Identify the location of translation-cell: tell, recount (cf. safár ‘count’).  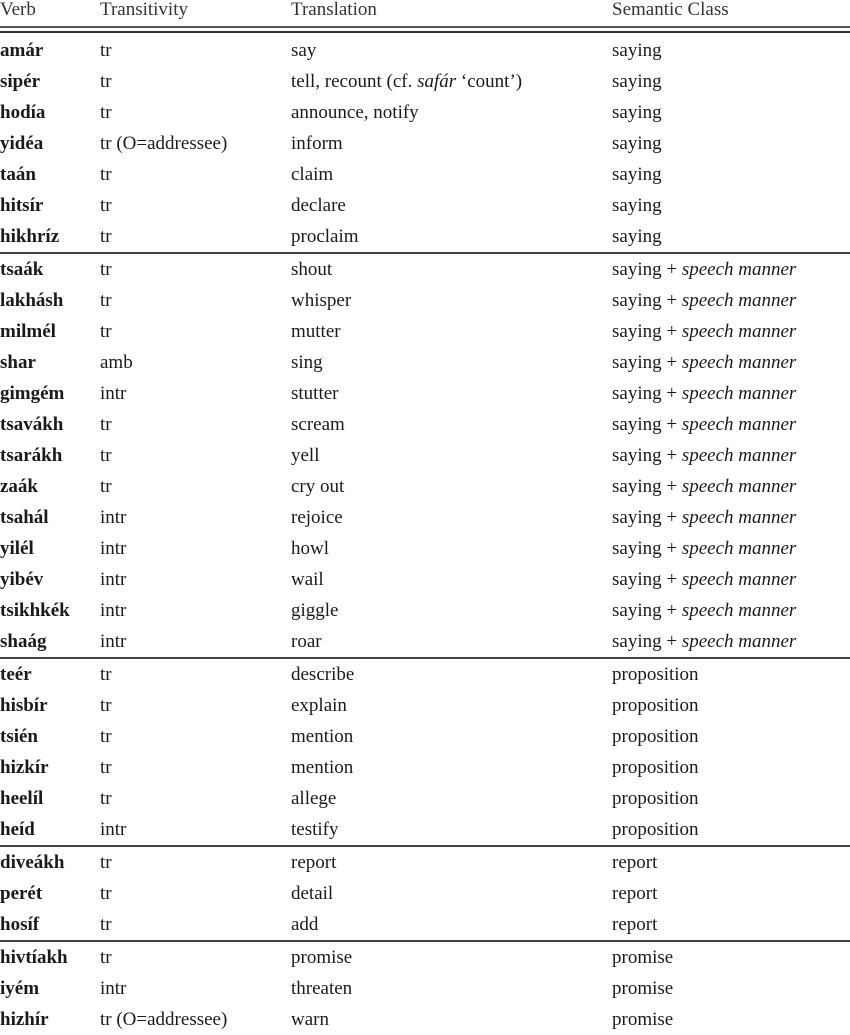
(406, 81).